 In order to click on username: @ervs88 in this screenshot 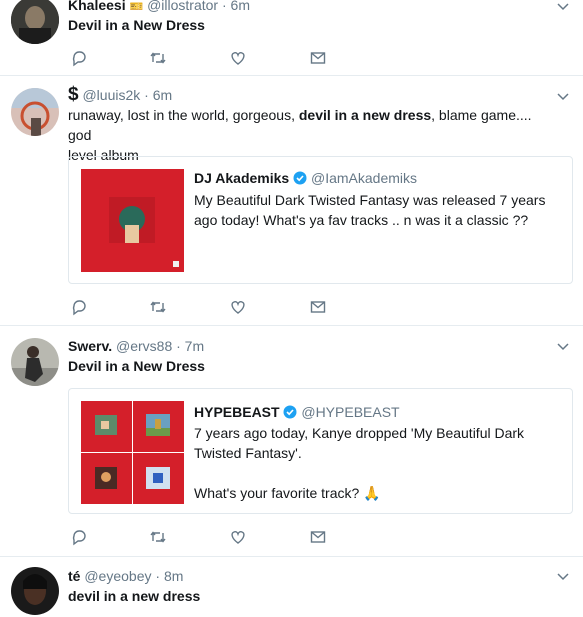, I will do `click(144, 346)`.